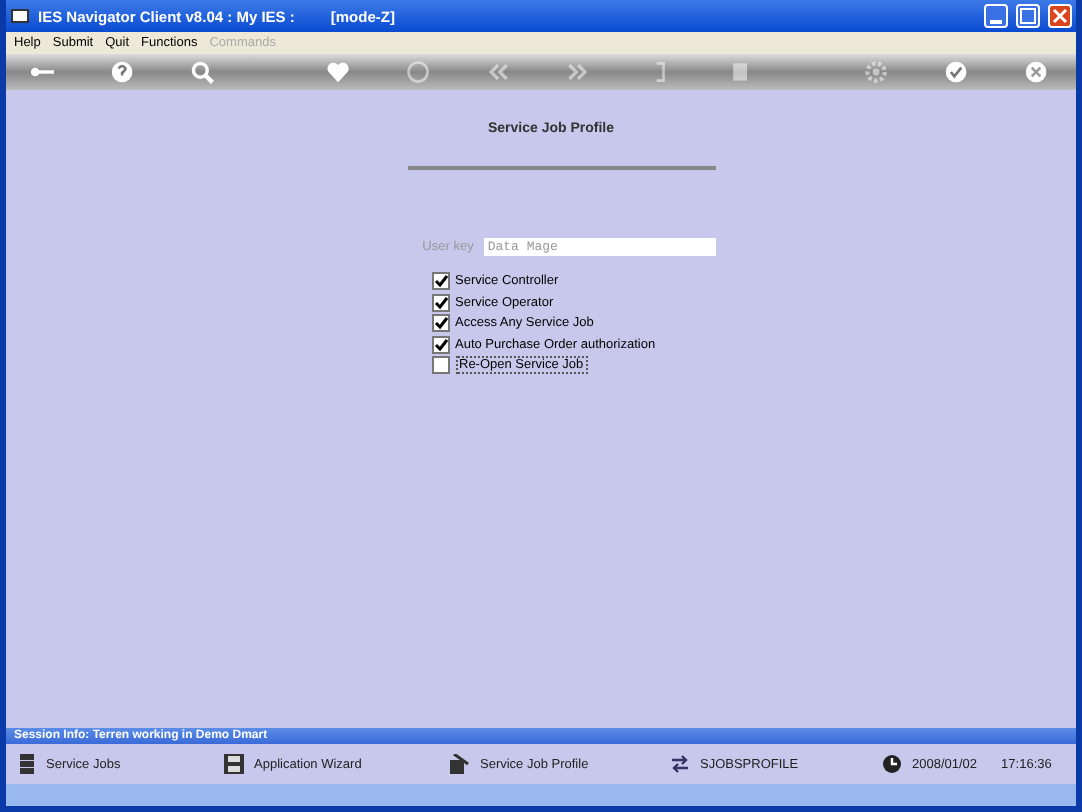 This screenshot has width=1082, height=812. I want to click on help-icon, so click(122, 72).